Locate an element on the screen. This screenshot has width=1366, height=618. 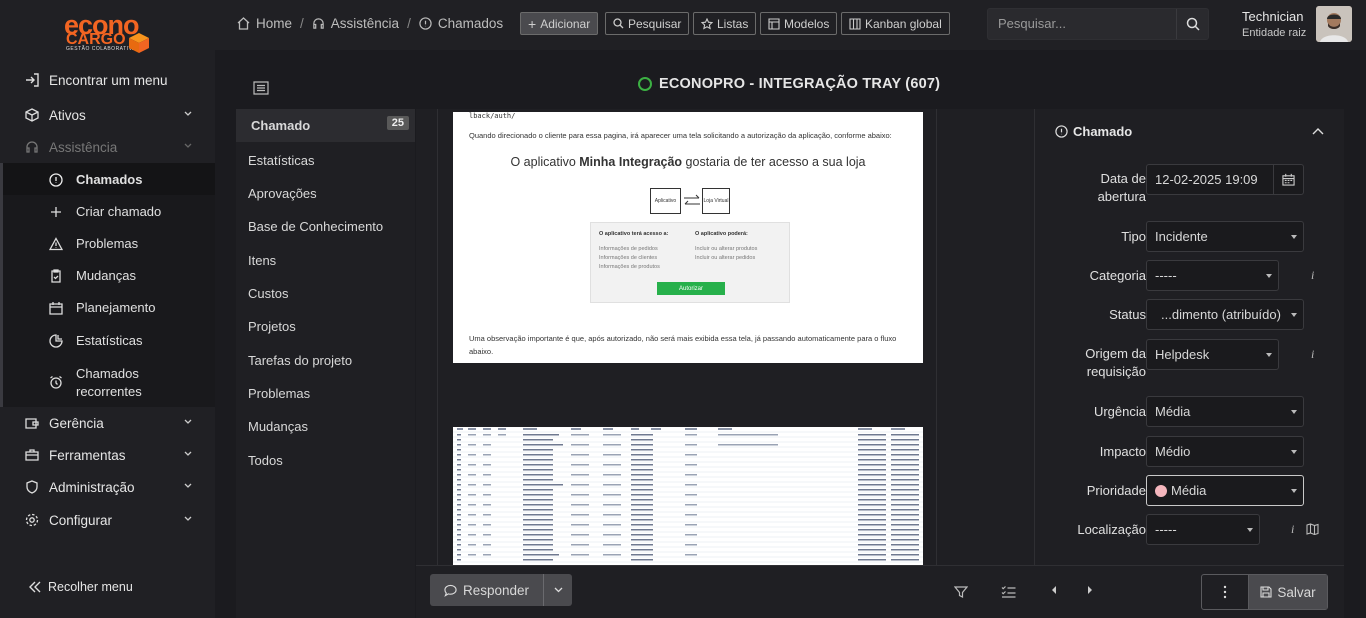
user-menu: Technician Entidade raiz is located at coordinates (1274, 24).